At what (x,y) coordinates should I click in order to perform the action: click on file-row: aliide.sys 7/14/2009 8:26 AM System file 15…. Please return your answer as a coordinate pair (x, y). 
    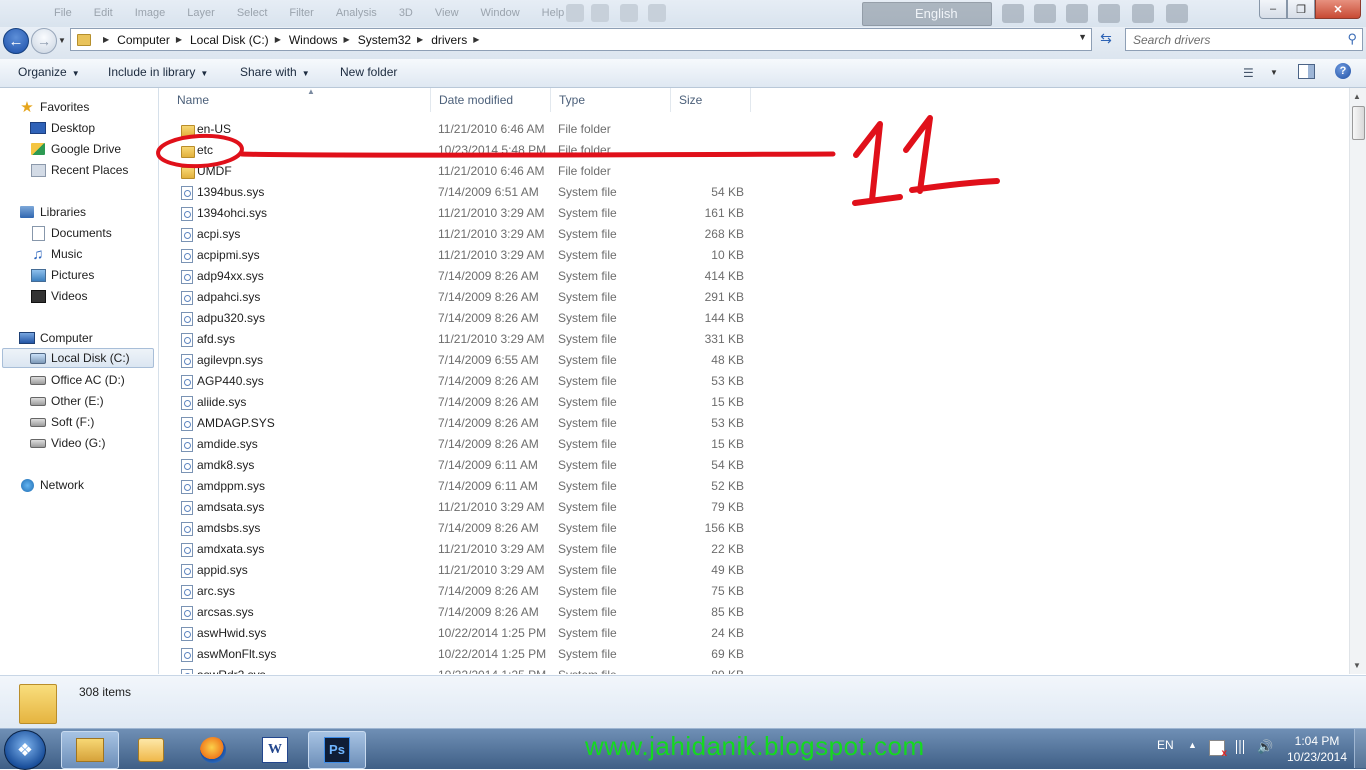
    Looking at the image, I should click on (459, 402).